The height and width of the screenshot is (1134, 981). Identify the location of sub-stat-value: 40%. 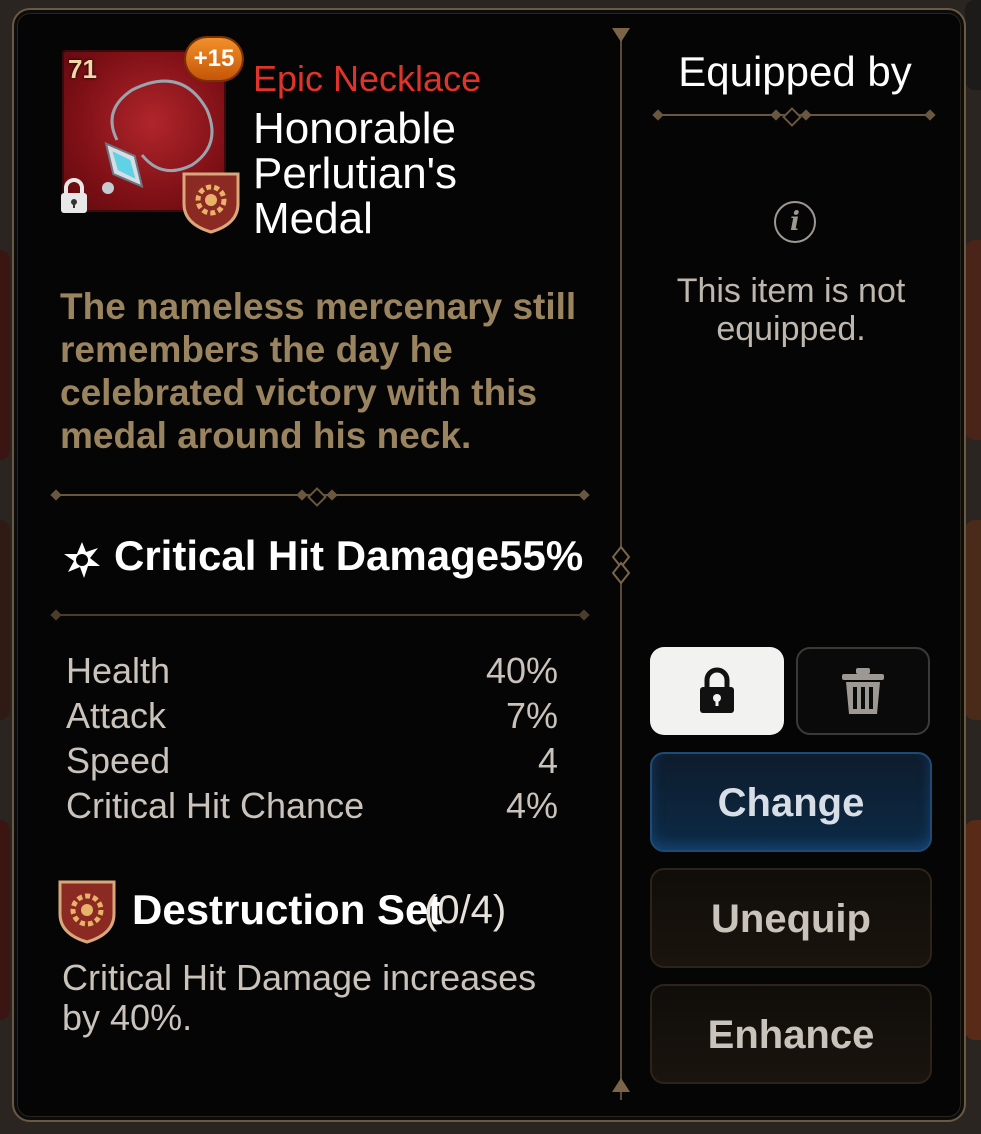
(521, 670).